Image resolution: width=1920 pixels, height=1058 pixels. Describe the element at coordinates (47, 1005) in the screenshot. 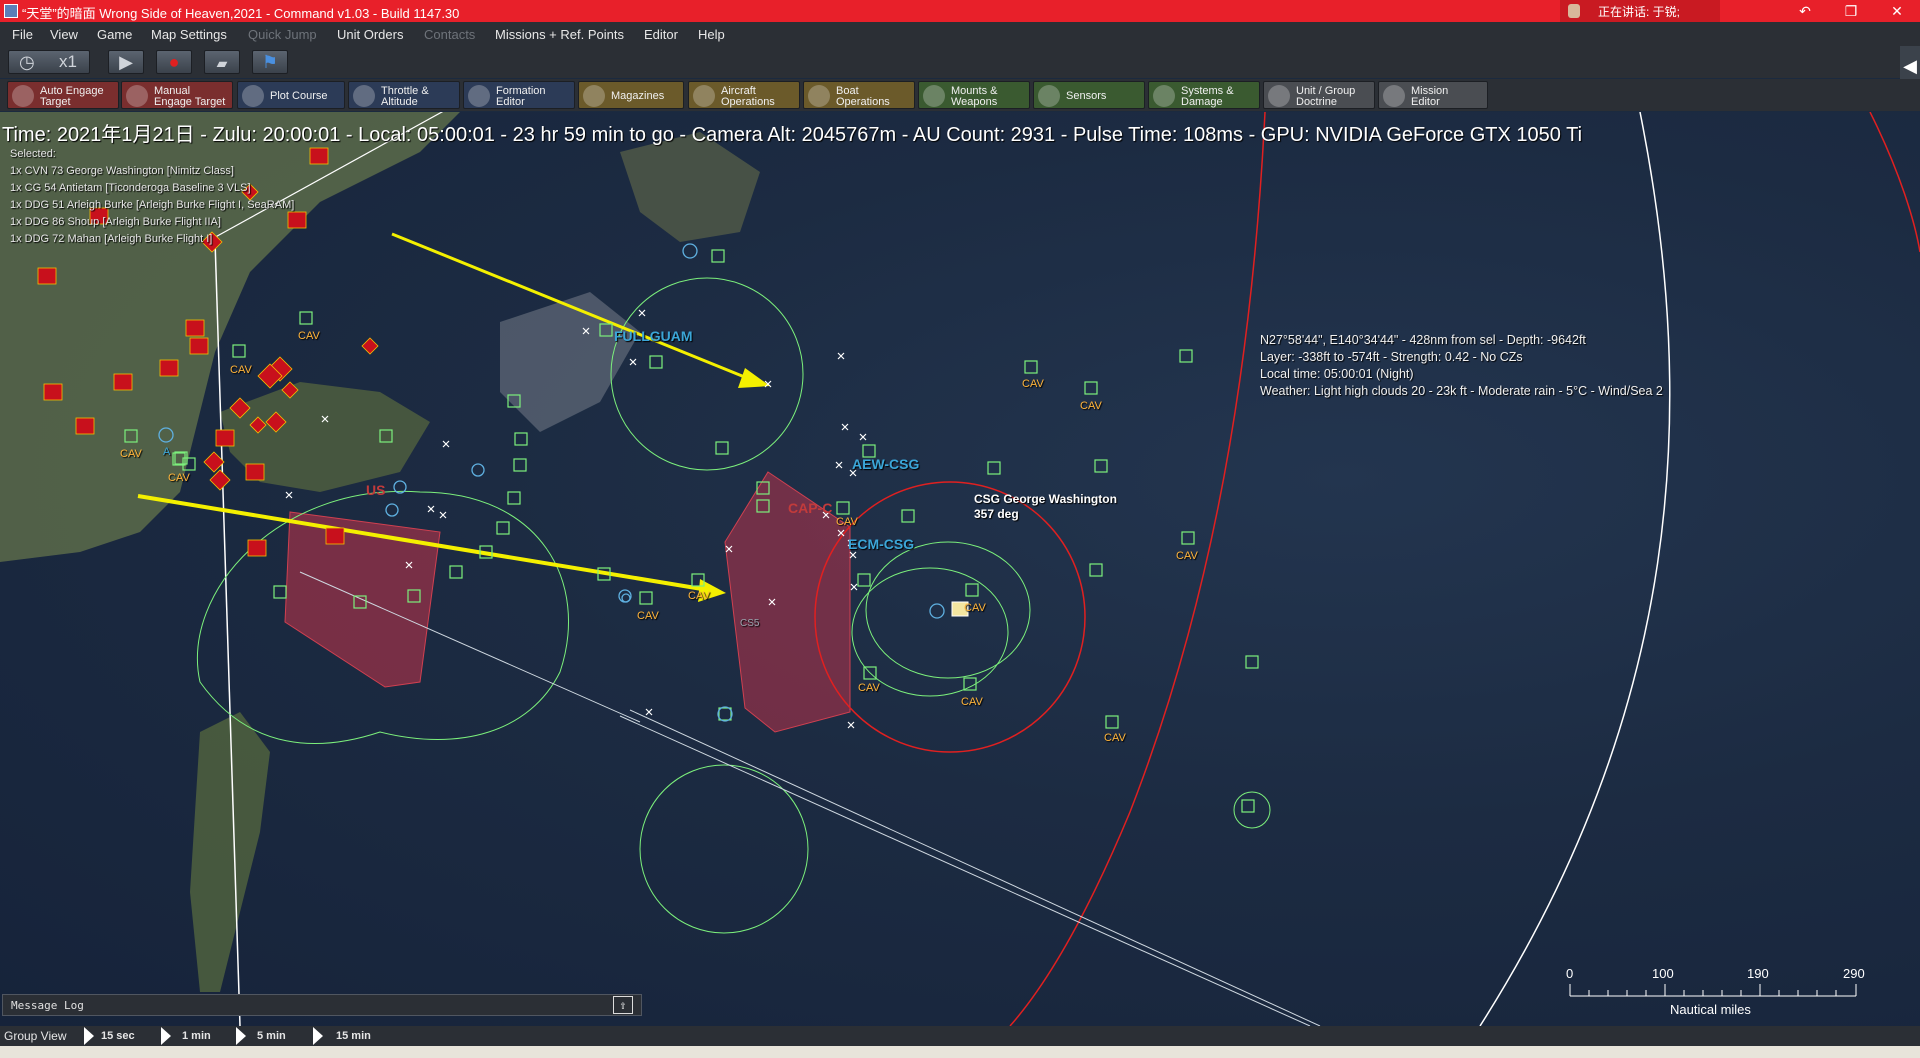

I see `message-log-label: Message Log` at that location.